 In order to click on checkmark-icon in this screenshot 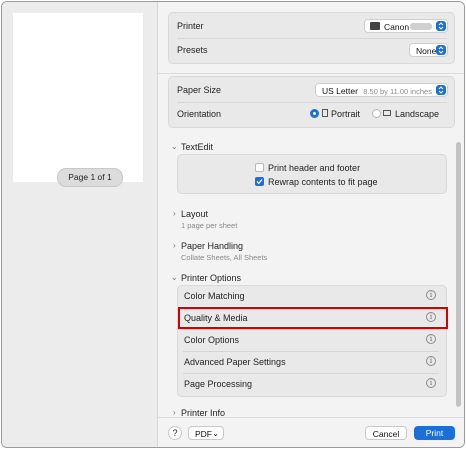, I will do `click(259, 182)`.